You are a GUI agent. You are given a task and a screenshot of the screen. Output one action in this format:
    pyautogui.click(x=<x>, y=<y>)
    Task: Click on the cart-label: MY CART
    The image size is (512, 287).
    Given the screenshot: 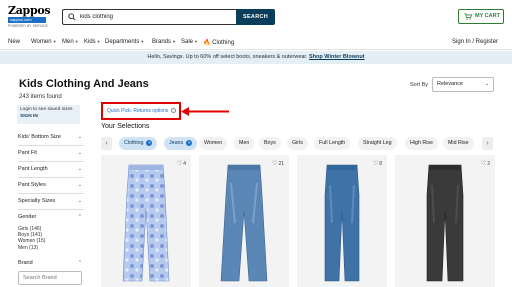 What is the action you would take?
    pyautogui.click(x=487, y=16)
    